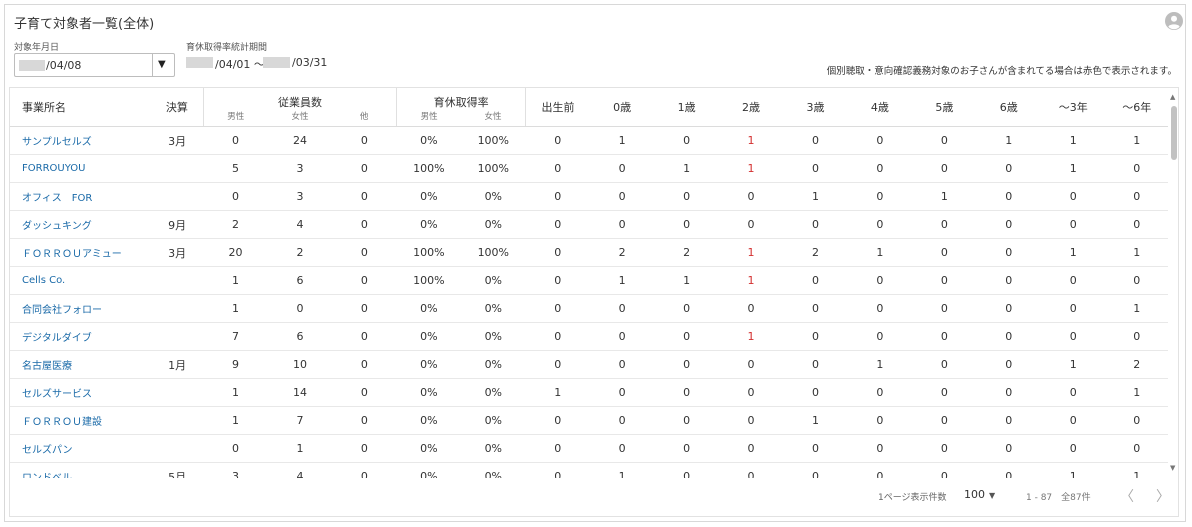 The image size is (1192, 527). I want to click on table-row: ＦＯＲＲＯＵアミュー 3月 20 2 0 100% 100% 0 2 2 1 2 1 0 0 1 1, so click(589, 252).